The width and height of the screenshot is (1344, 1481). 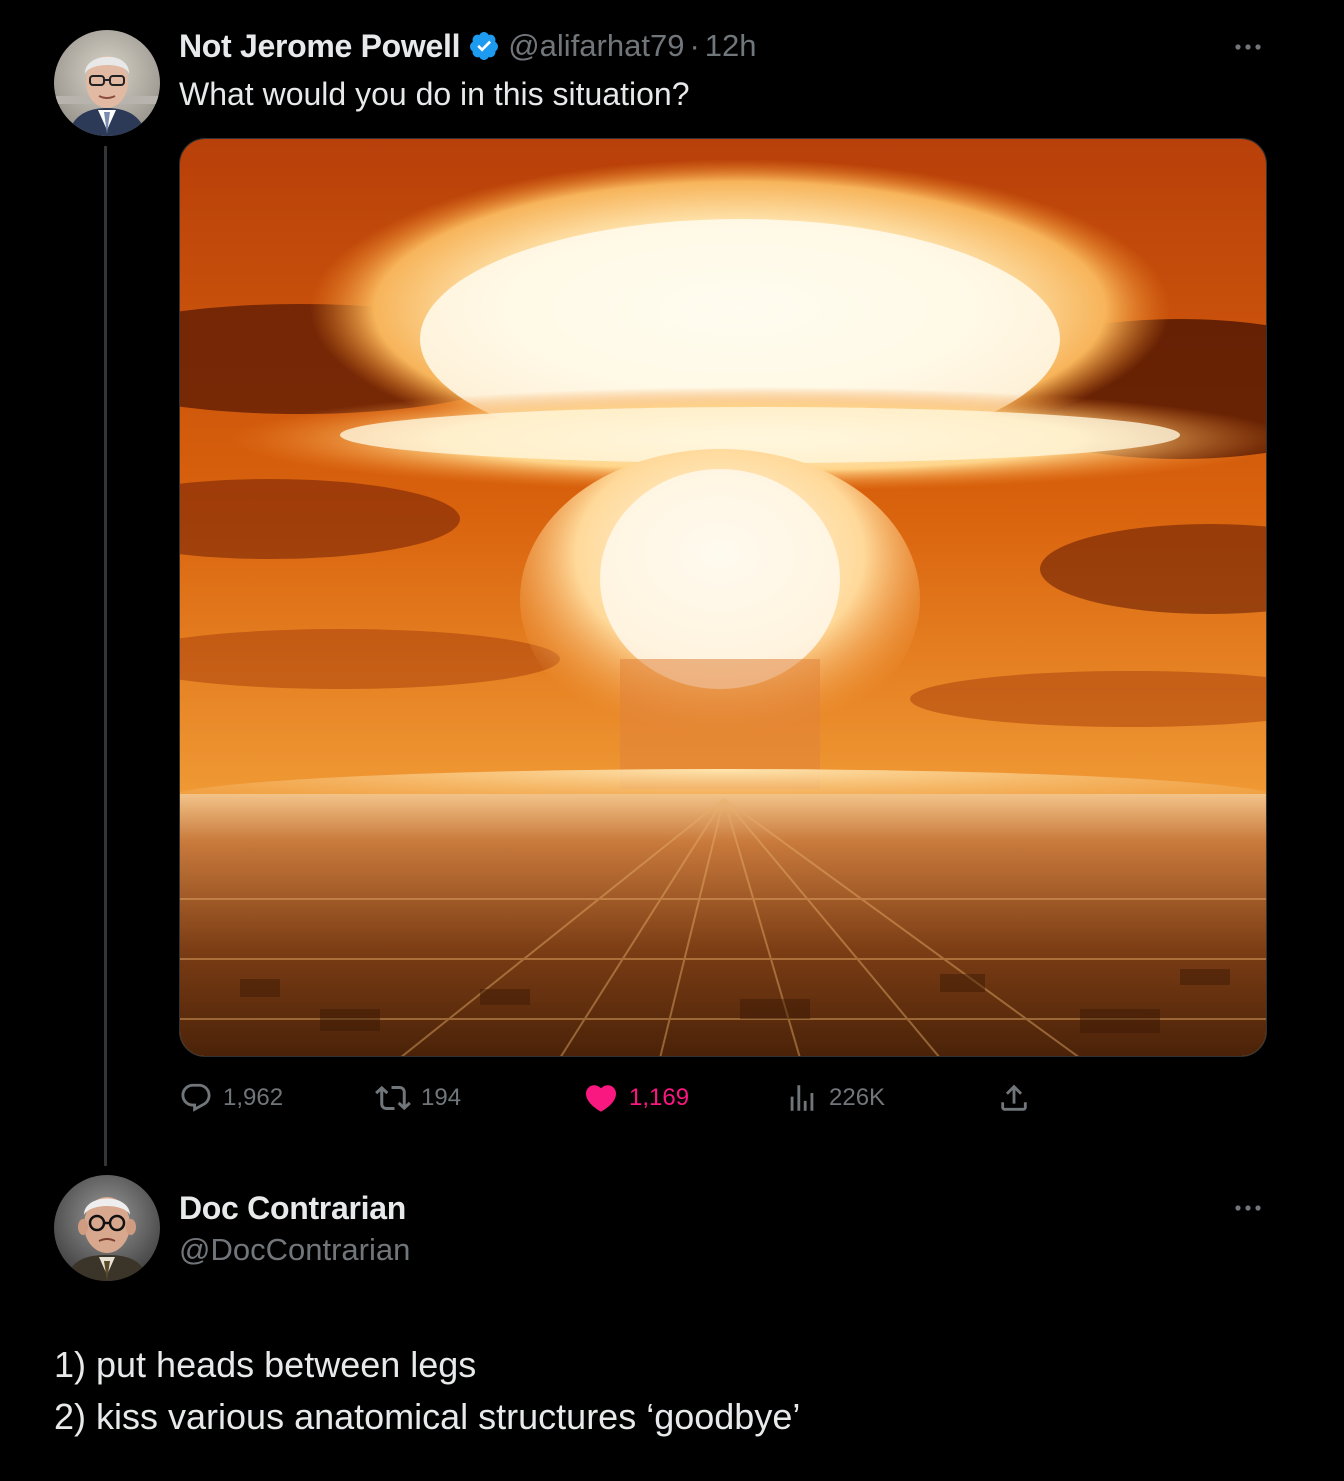 What do you see at coordinates (1250, 47) in the screenshot?
I see `more-options-icon` at bounding box center [1250, 47].